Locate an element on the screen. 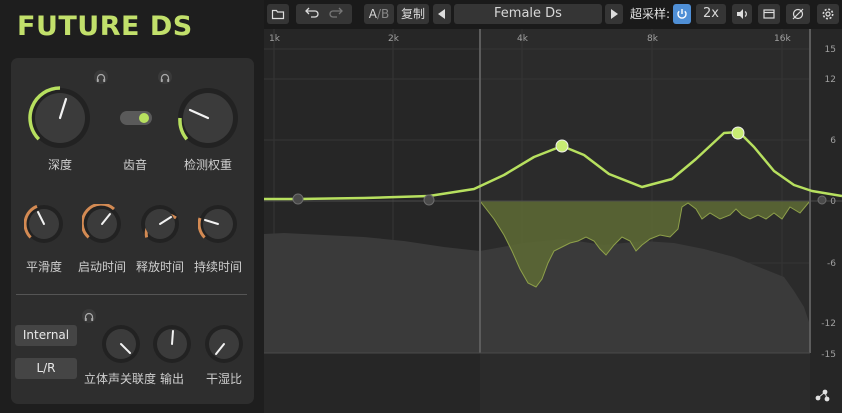 The image size is (842, 413). window-icon is located at coordinates (769, 14).